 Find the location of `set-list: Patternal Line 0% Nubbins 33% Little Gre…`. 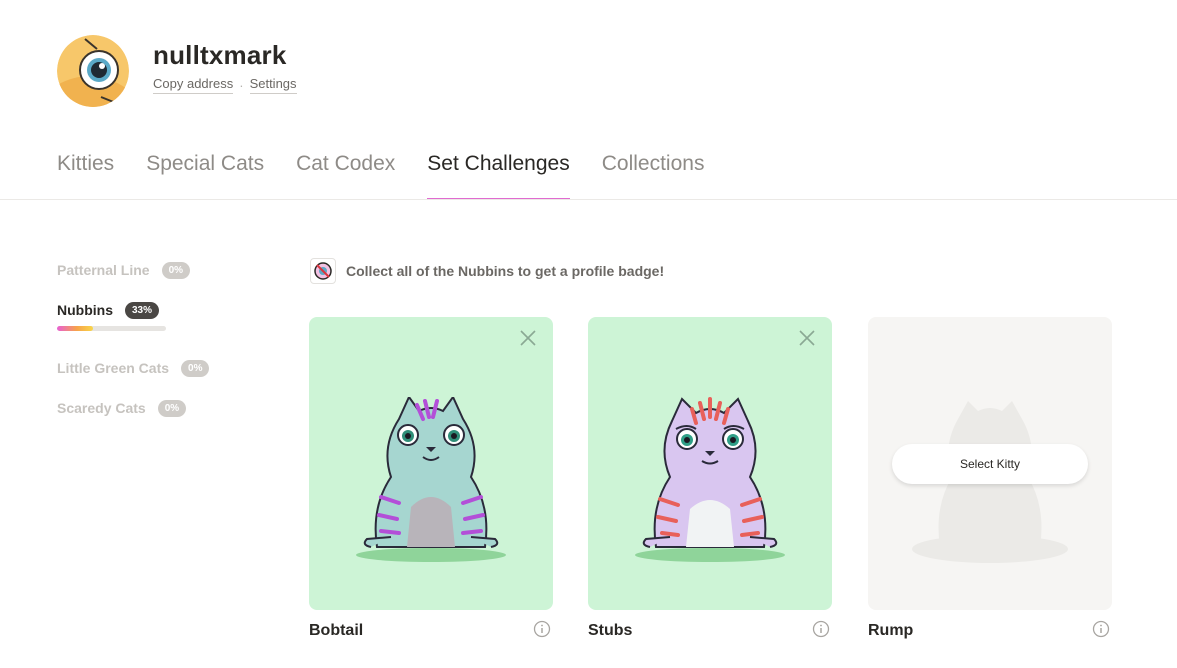

set-list: Patternal Line 0% Nubbins 33% Little Gre… is located at coordinates (147, 349).